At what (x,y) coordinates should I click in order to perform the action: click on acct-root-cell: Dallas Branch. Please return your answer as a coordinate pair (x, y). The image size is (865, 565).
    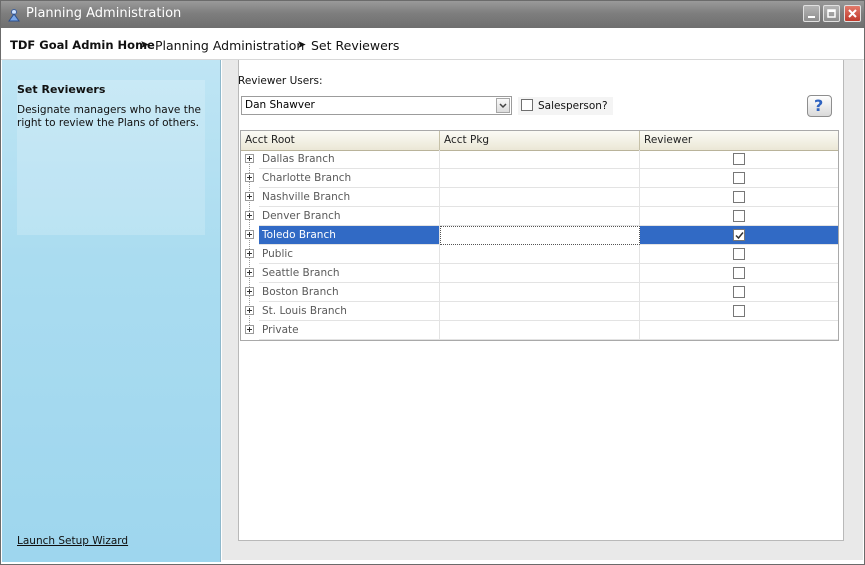
    Looking at the image, I should click on (349, 159).